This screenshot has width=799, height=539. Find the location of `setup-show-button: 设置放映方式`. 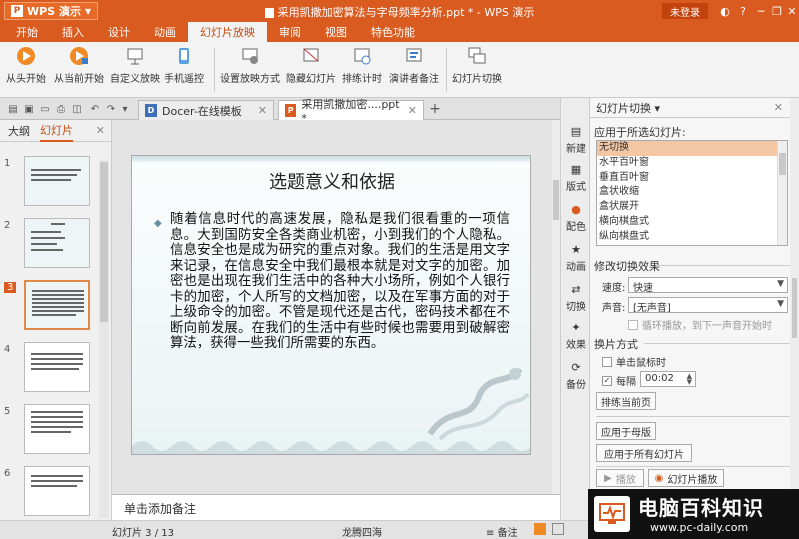

setup-show-button: 设置放映方式 is located at coordinates (250, 65).